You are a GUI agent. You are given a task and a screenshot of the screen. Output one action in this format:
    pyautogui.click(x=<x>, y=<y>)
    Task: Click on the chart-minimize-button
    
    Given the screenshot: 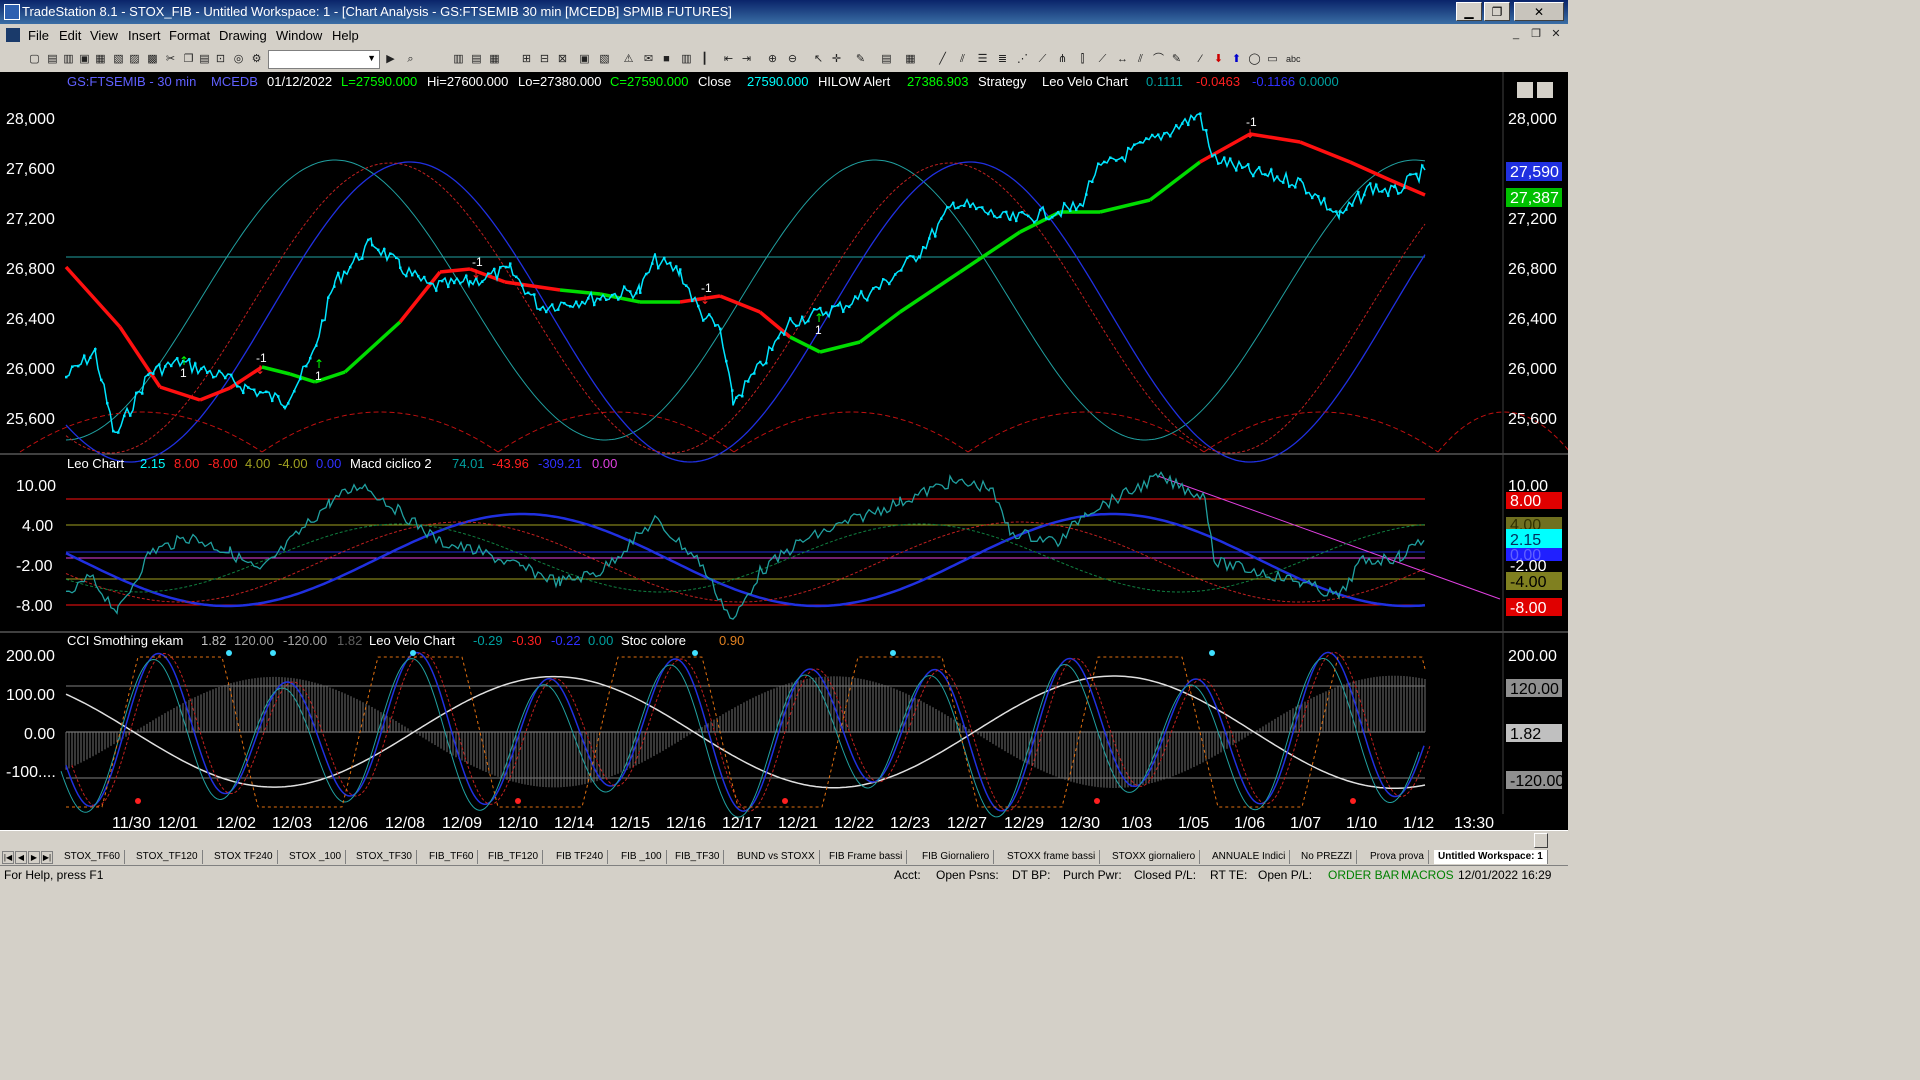 What is the action you would take?
    pyautogui.click(x=1525, y=90)
    